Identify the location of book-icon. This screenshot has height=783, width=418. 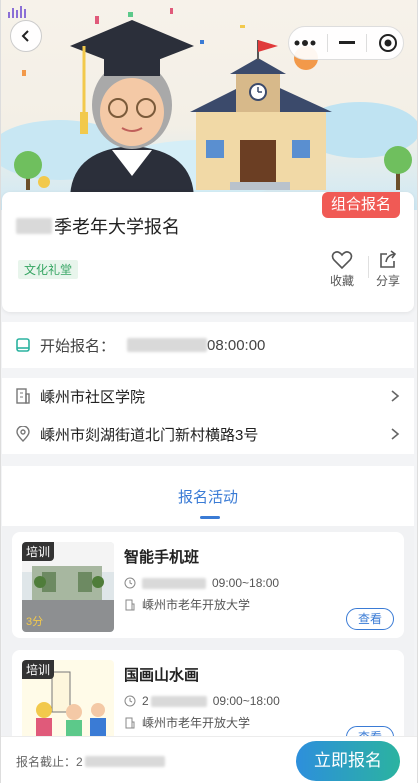
(23, 345).